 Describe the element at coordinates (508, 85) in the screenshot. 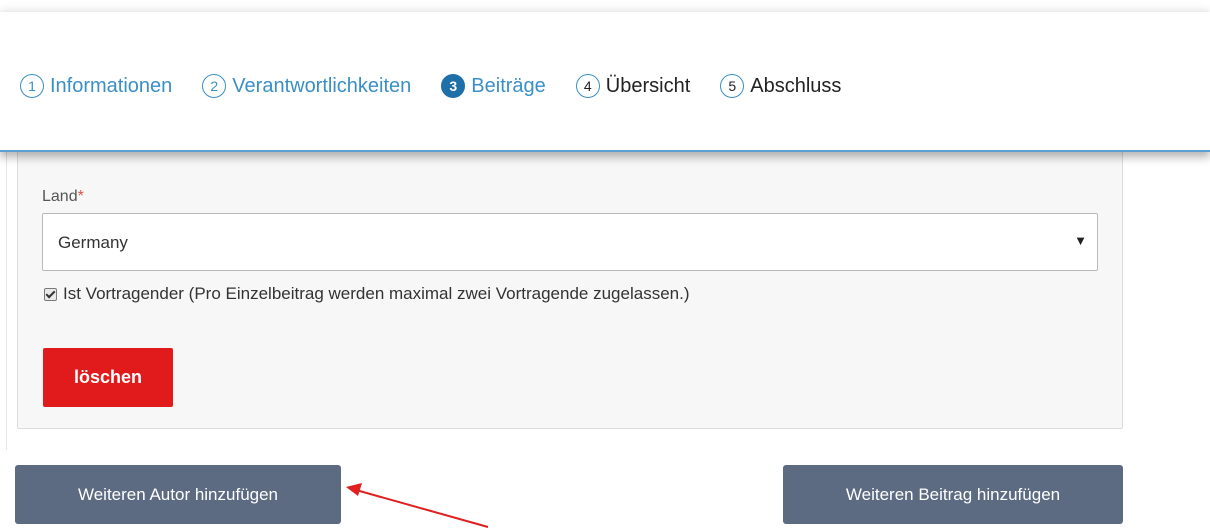

I see `step-label: Beiträge` at that location.